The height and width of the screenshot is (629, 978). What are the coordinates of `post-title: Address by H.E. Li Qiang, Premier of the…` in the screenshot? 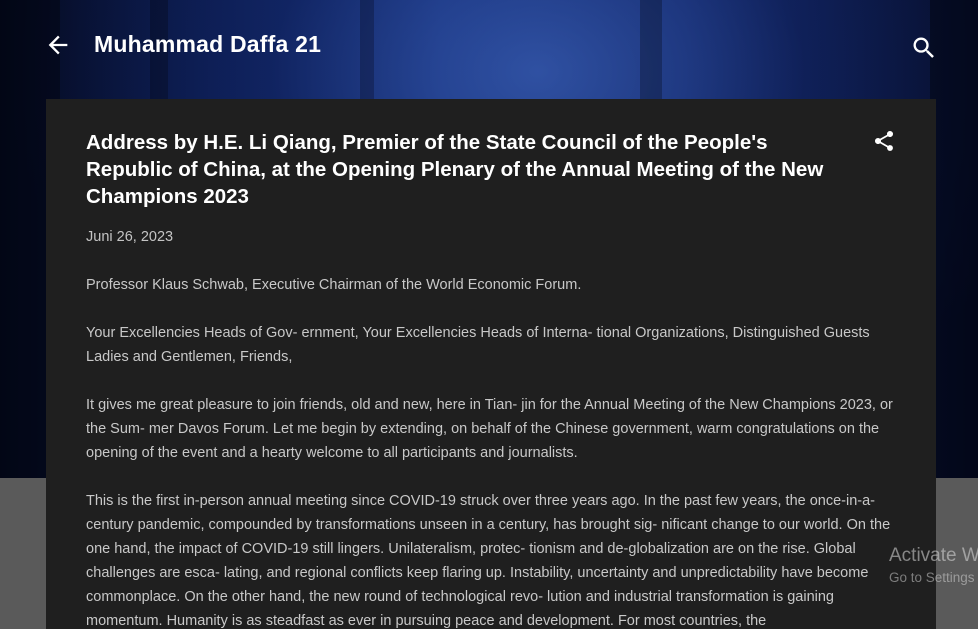 It's located at (455, 169).